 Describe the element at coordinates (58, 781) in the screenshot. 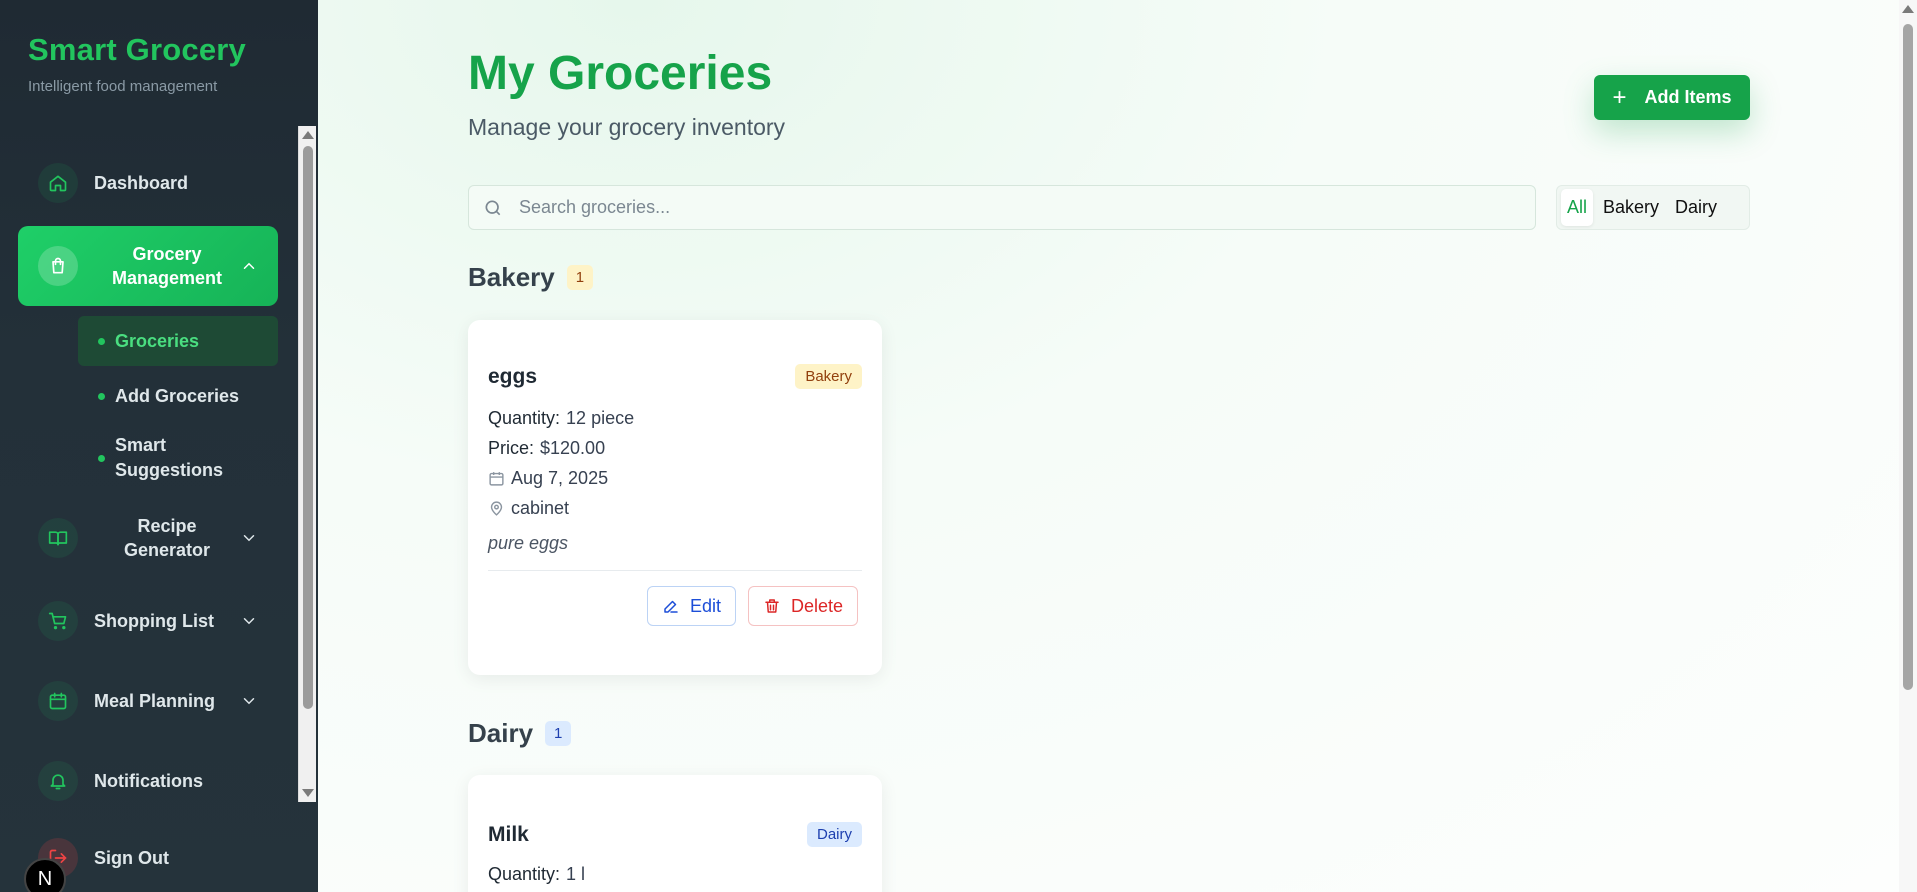

I see `bell-icon` at that location.